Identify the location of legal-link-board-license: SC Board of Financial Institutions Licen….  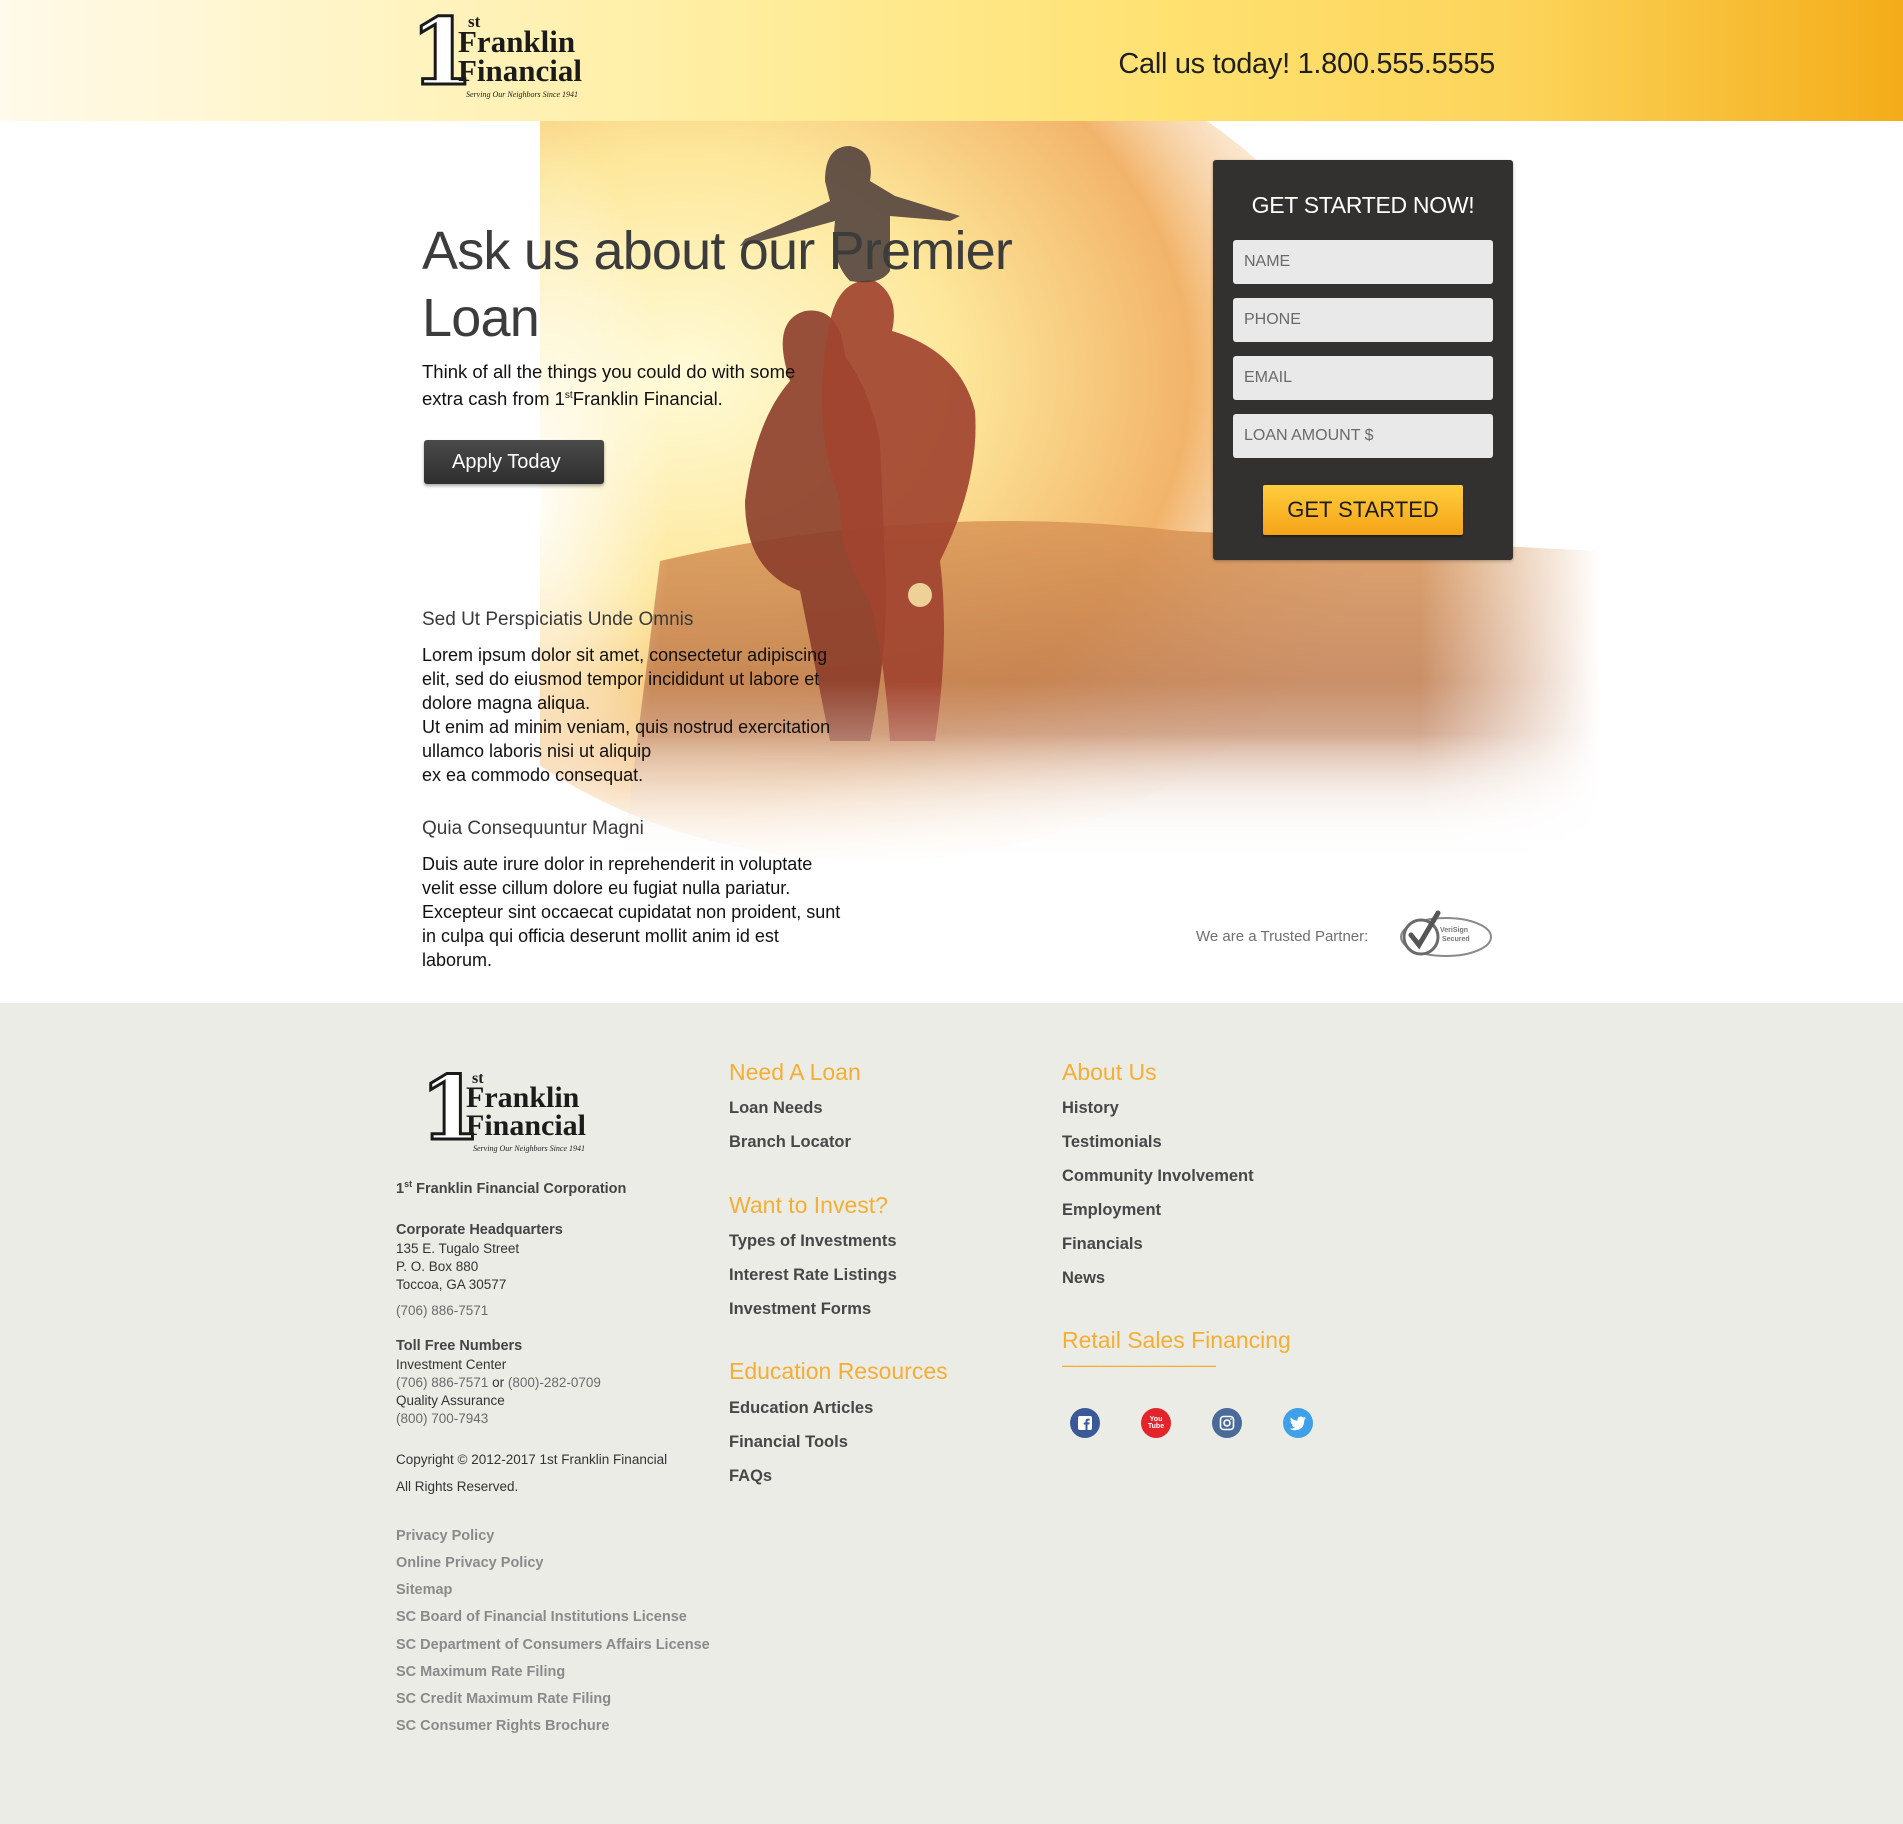
(541, 1617).